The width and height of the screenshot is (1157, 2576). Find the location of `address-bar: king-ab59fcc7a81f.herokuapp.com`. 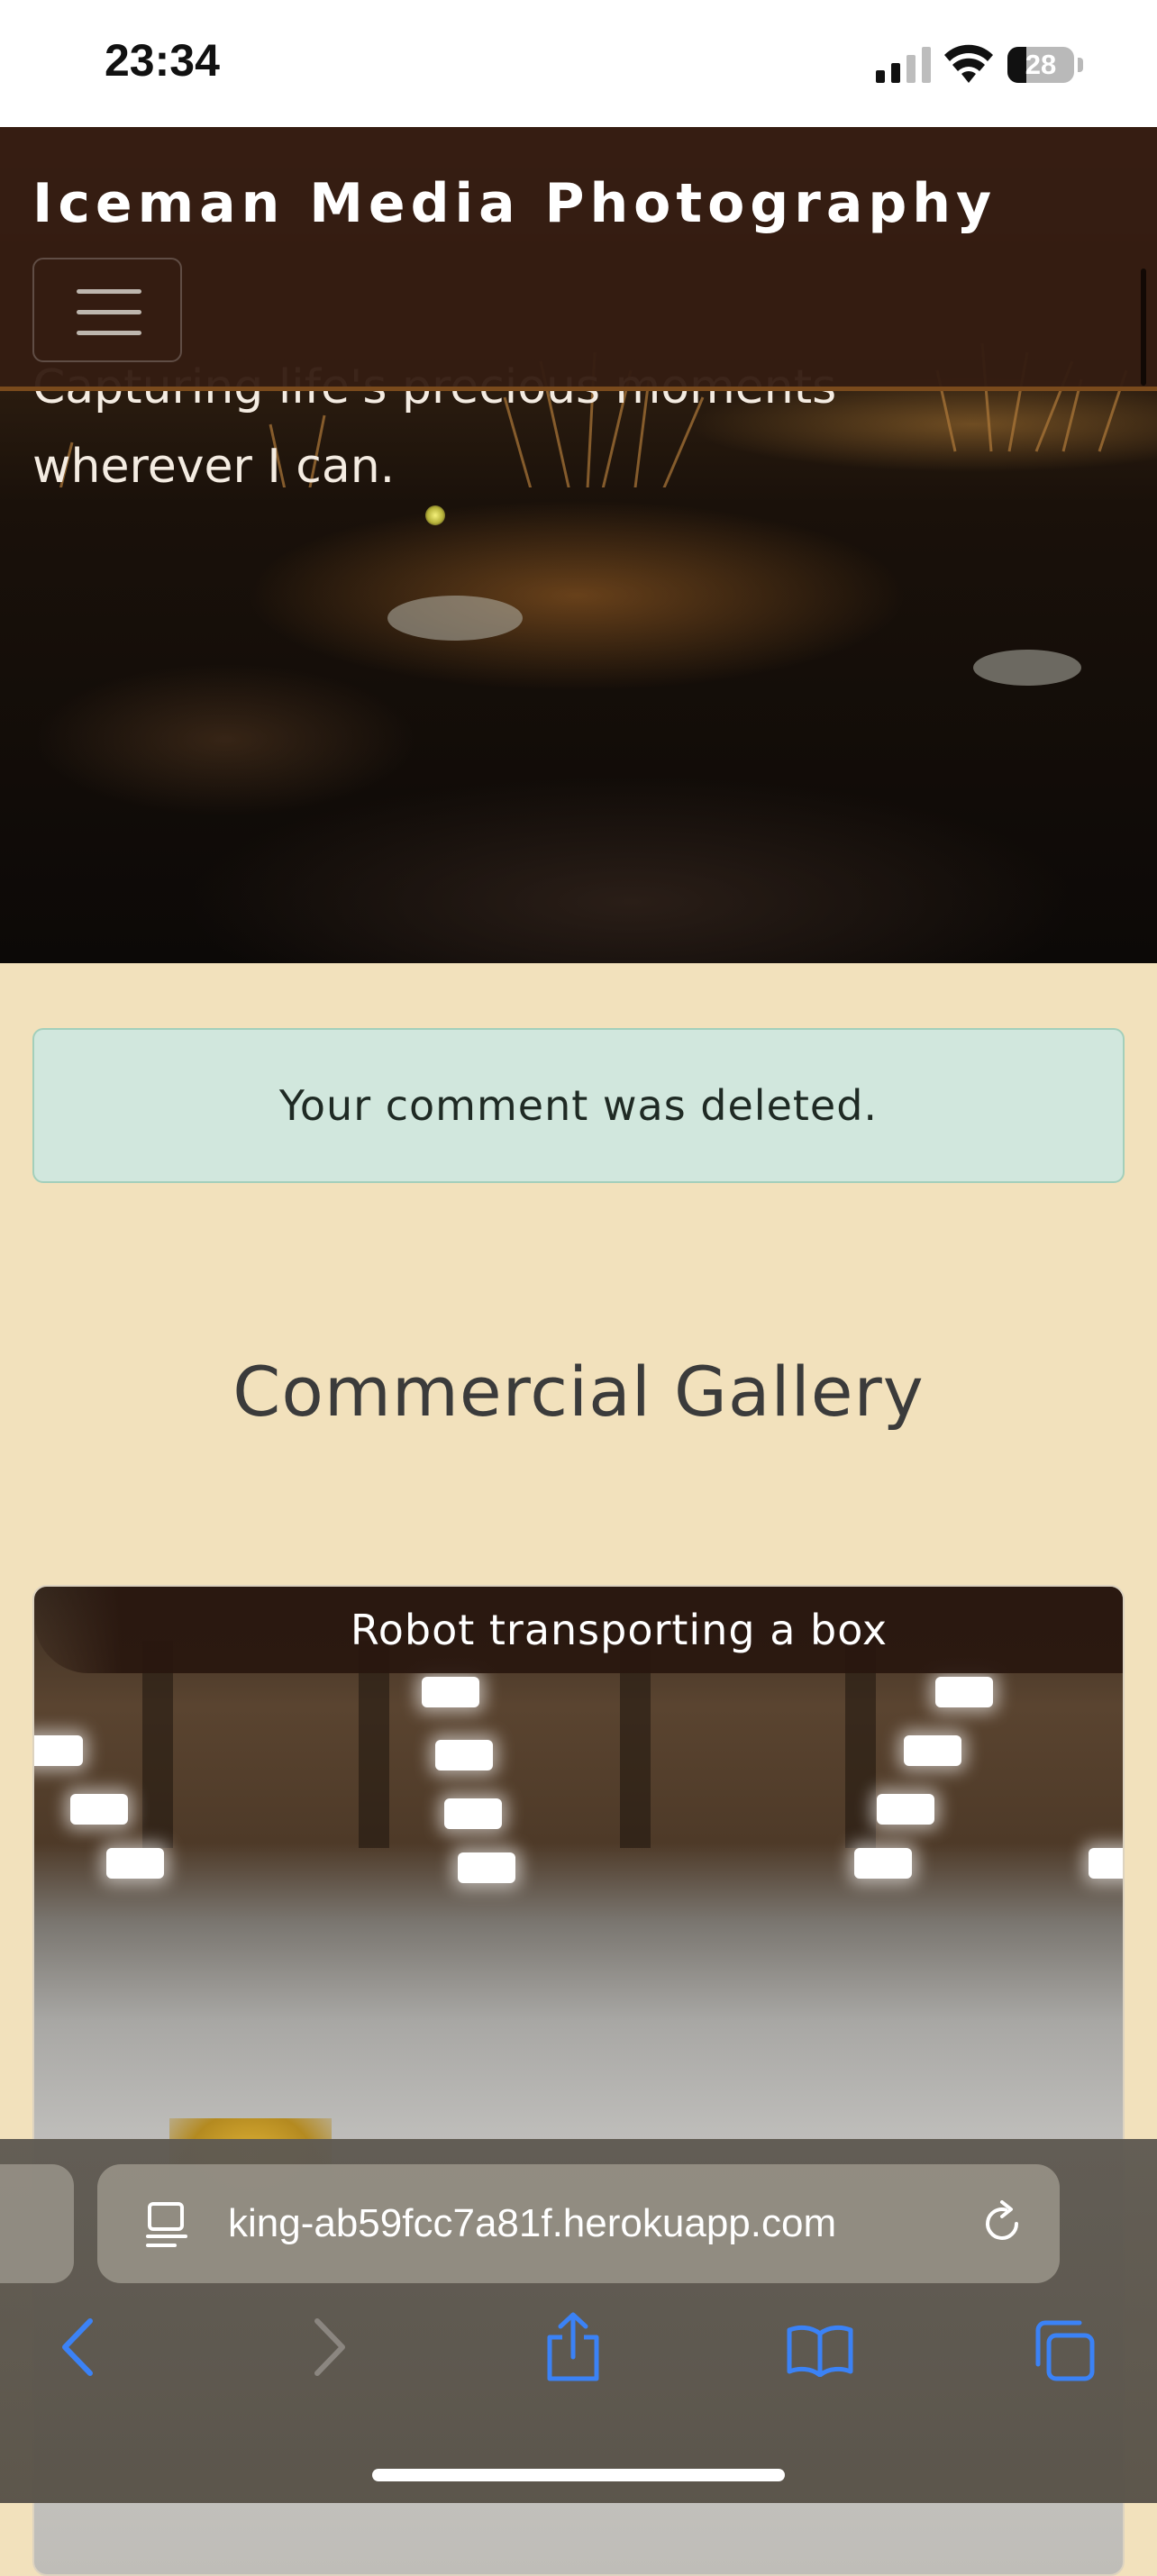

address-bar: king-ab59fcc7a81f.herokuapp.com is located at coordinates (578, 2223).